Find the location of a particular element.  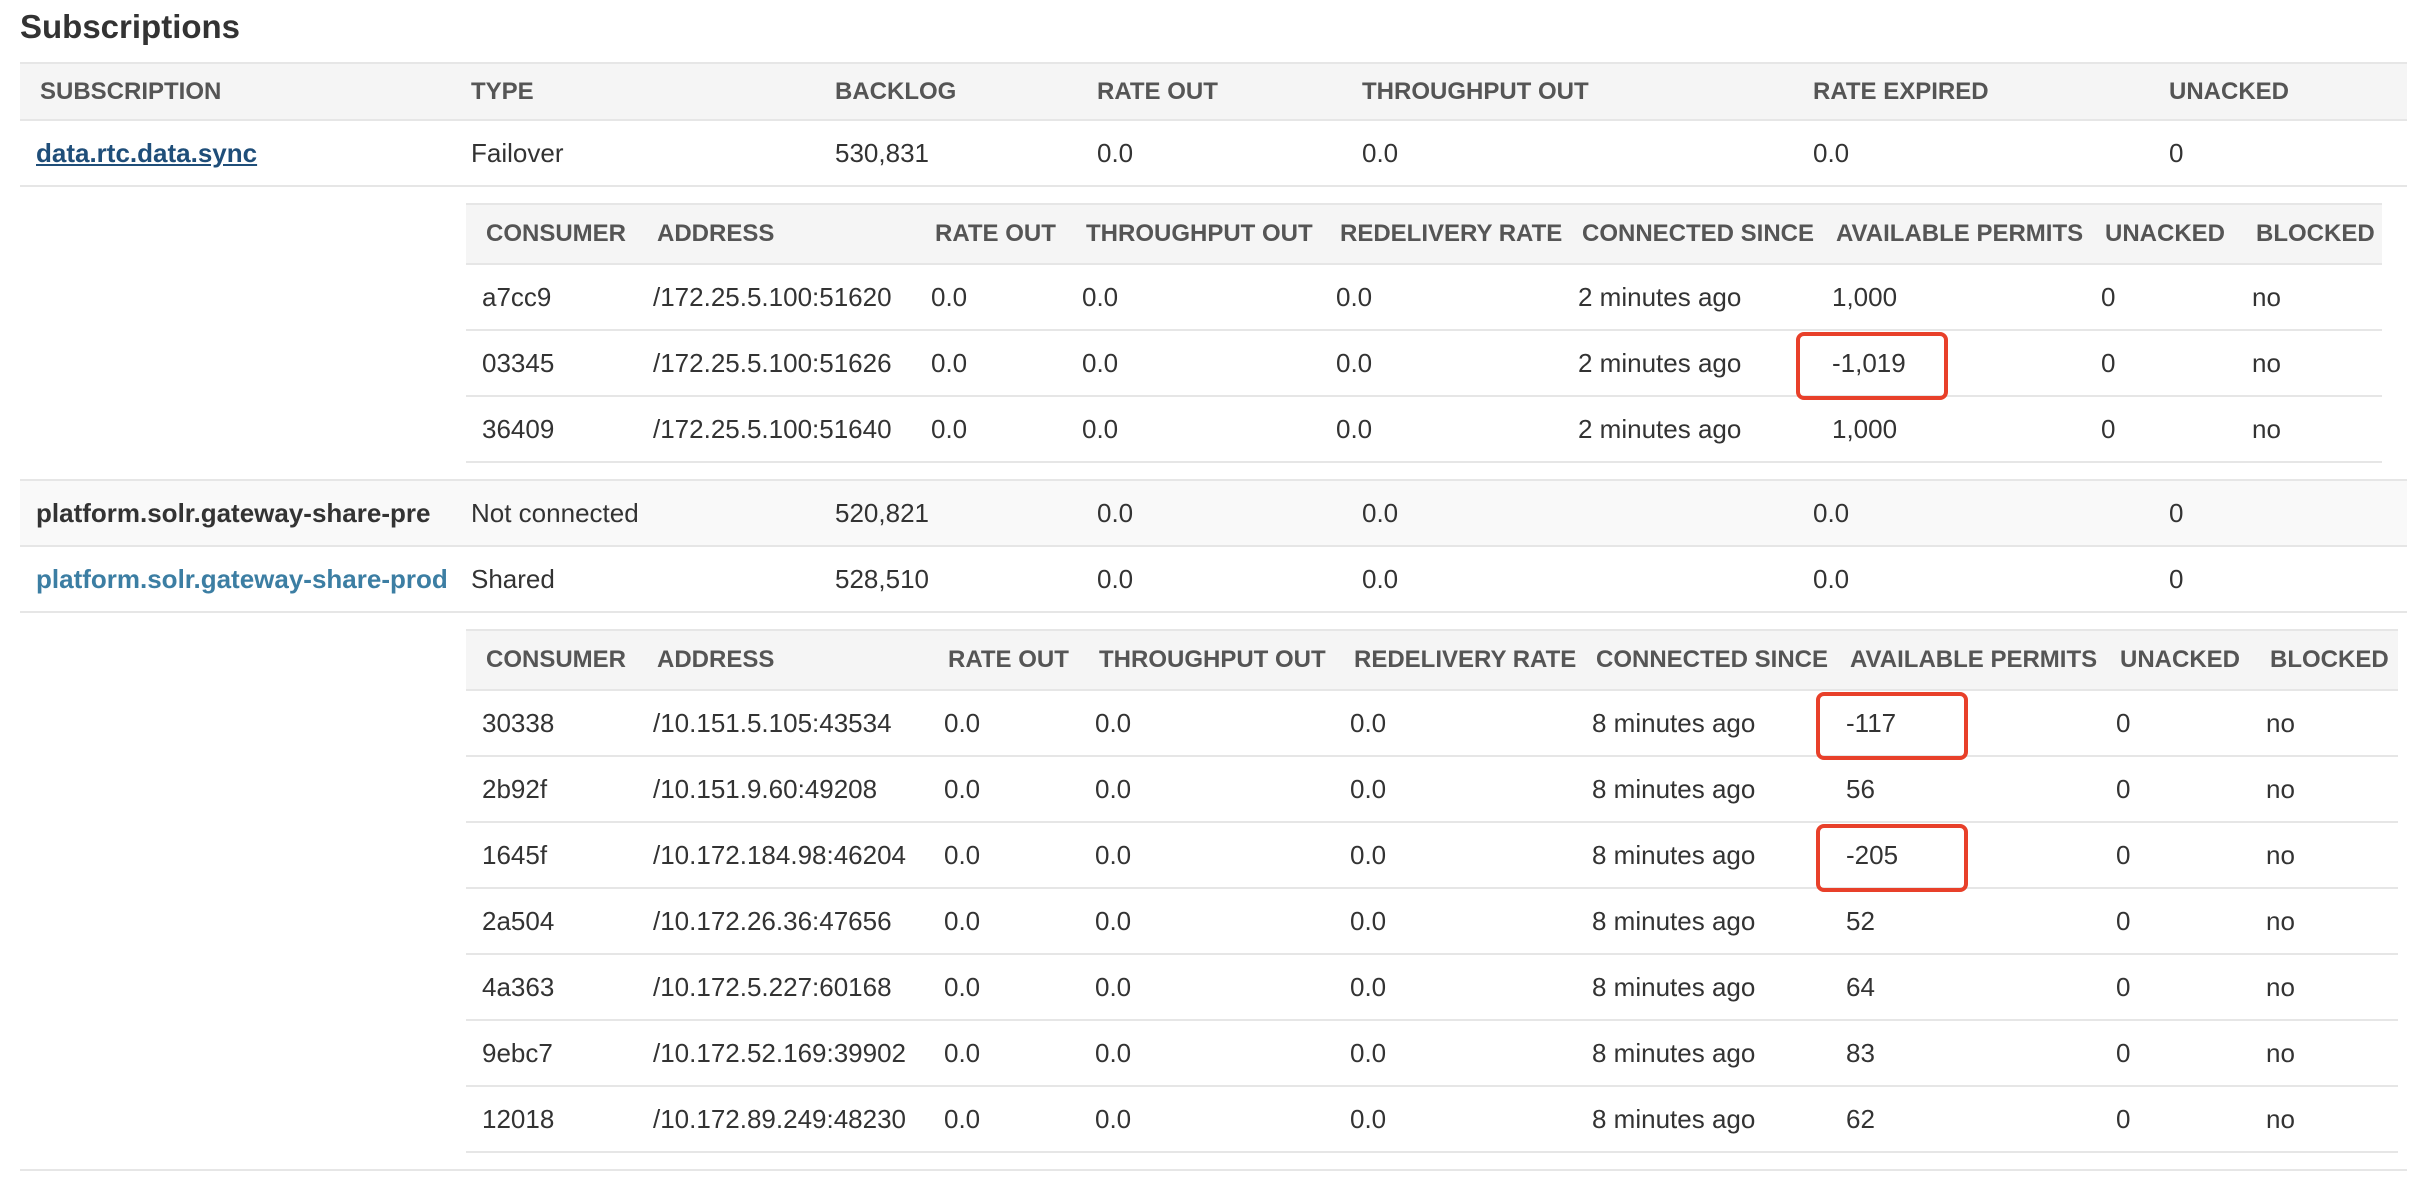

consumer-address: /172.25.5.100:51626 is located at coordinates (776, 363).